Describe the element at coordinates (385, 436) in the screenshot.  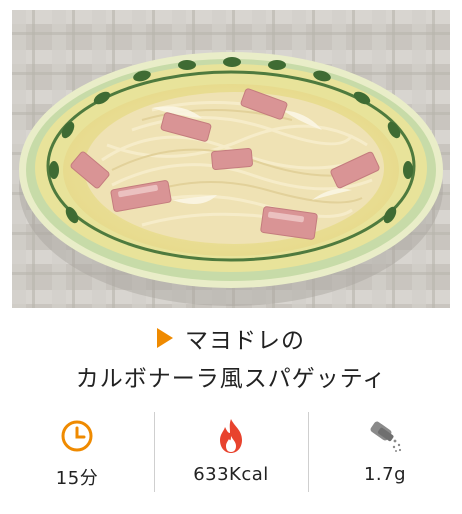
I see `salt-shaker-icon` at that location.